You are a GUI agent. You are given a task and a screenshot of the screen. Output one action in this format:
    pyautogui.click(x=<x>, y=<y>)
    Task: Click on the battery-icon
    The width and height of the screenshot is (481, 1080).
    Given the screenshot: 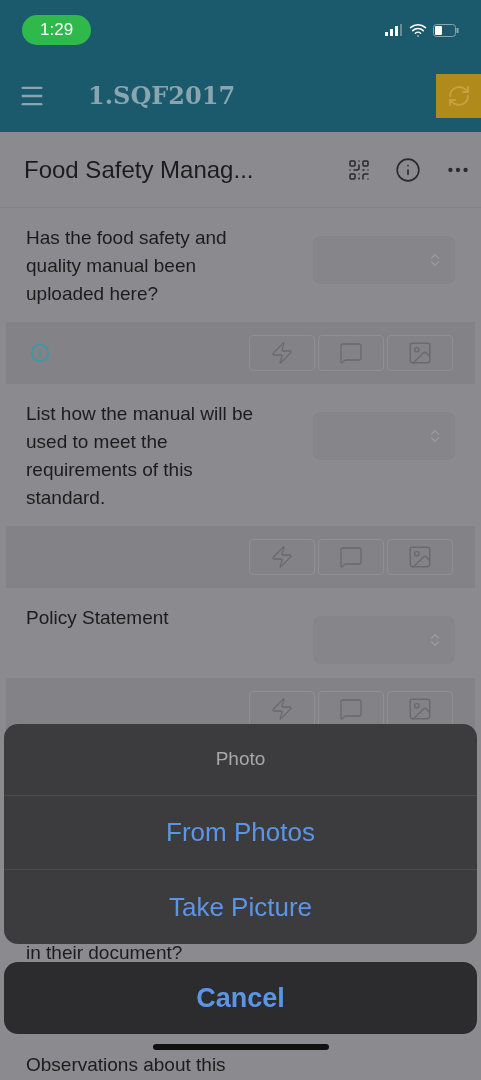 What is the action you would take?
    pyautogui.click(x=446, y=30)
    